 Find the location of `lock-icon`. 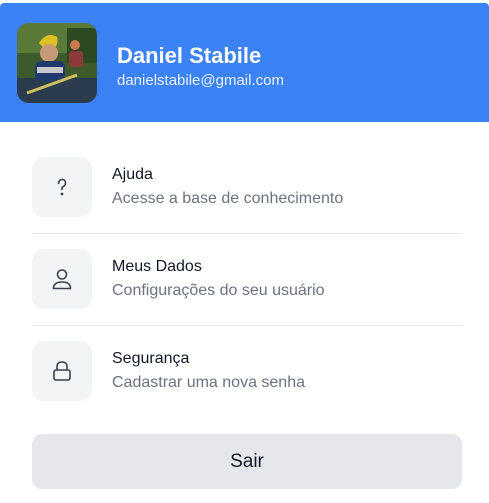

lock-icon is located at coordinates (62, 371).